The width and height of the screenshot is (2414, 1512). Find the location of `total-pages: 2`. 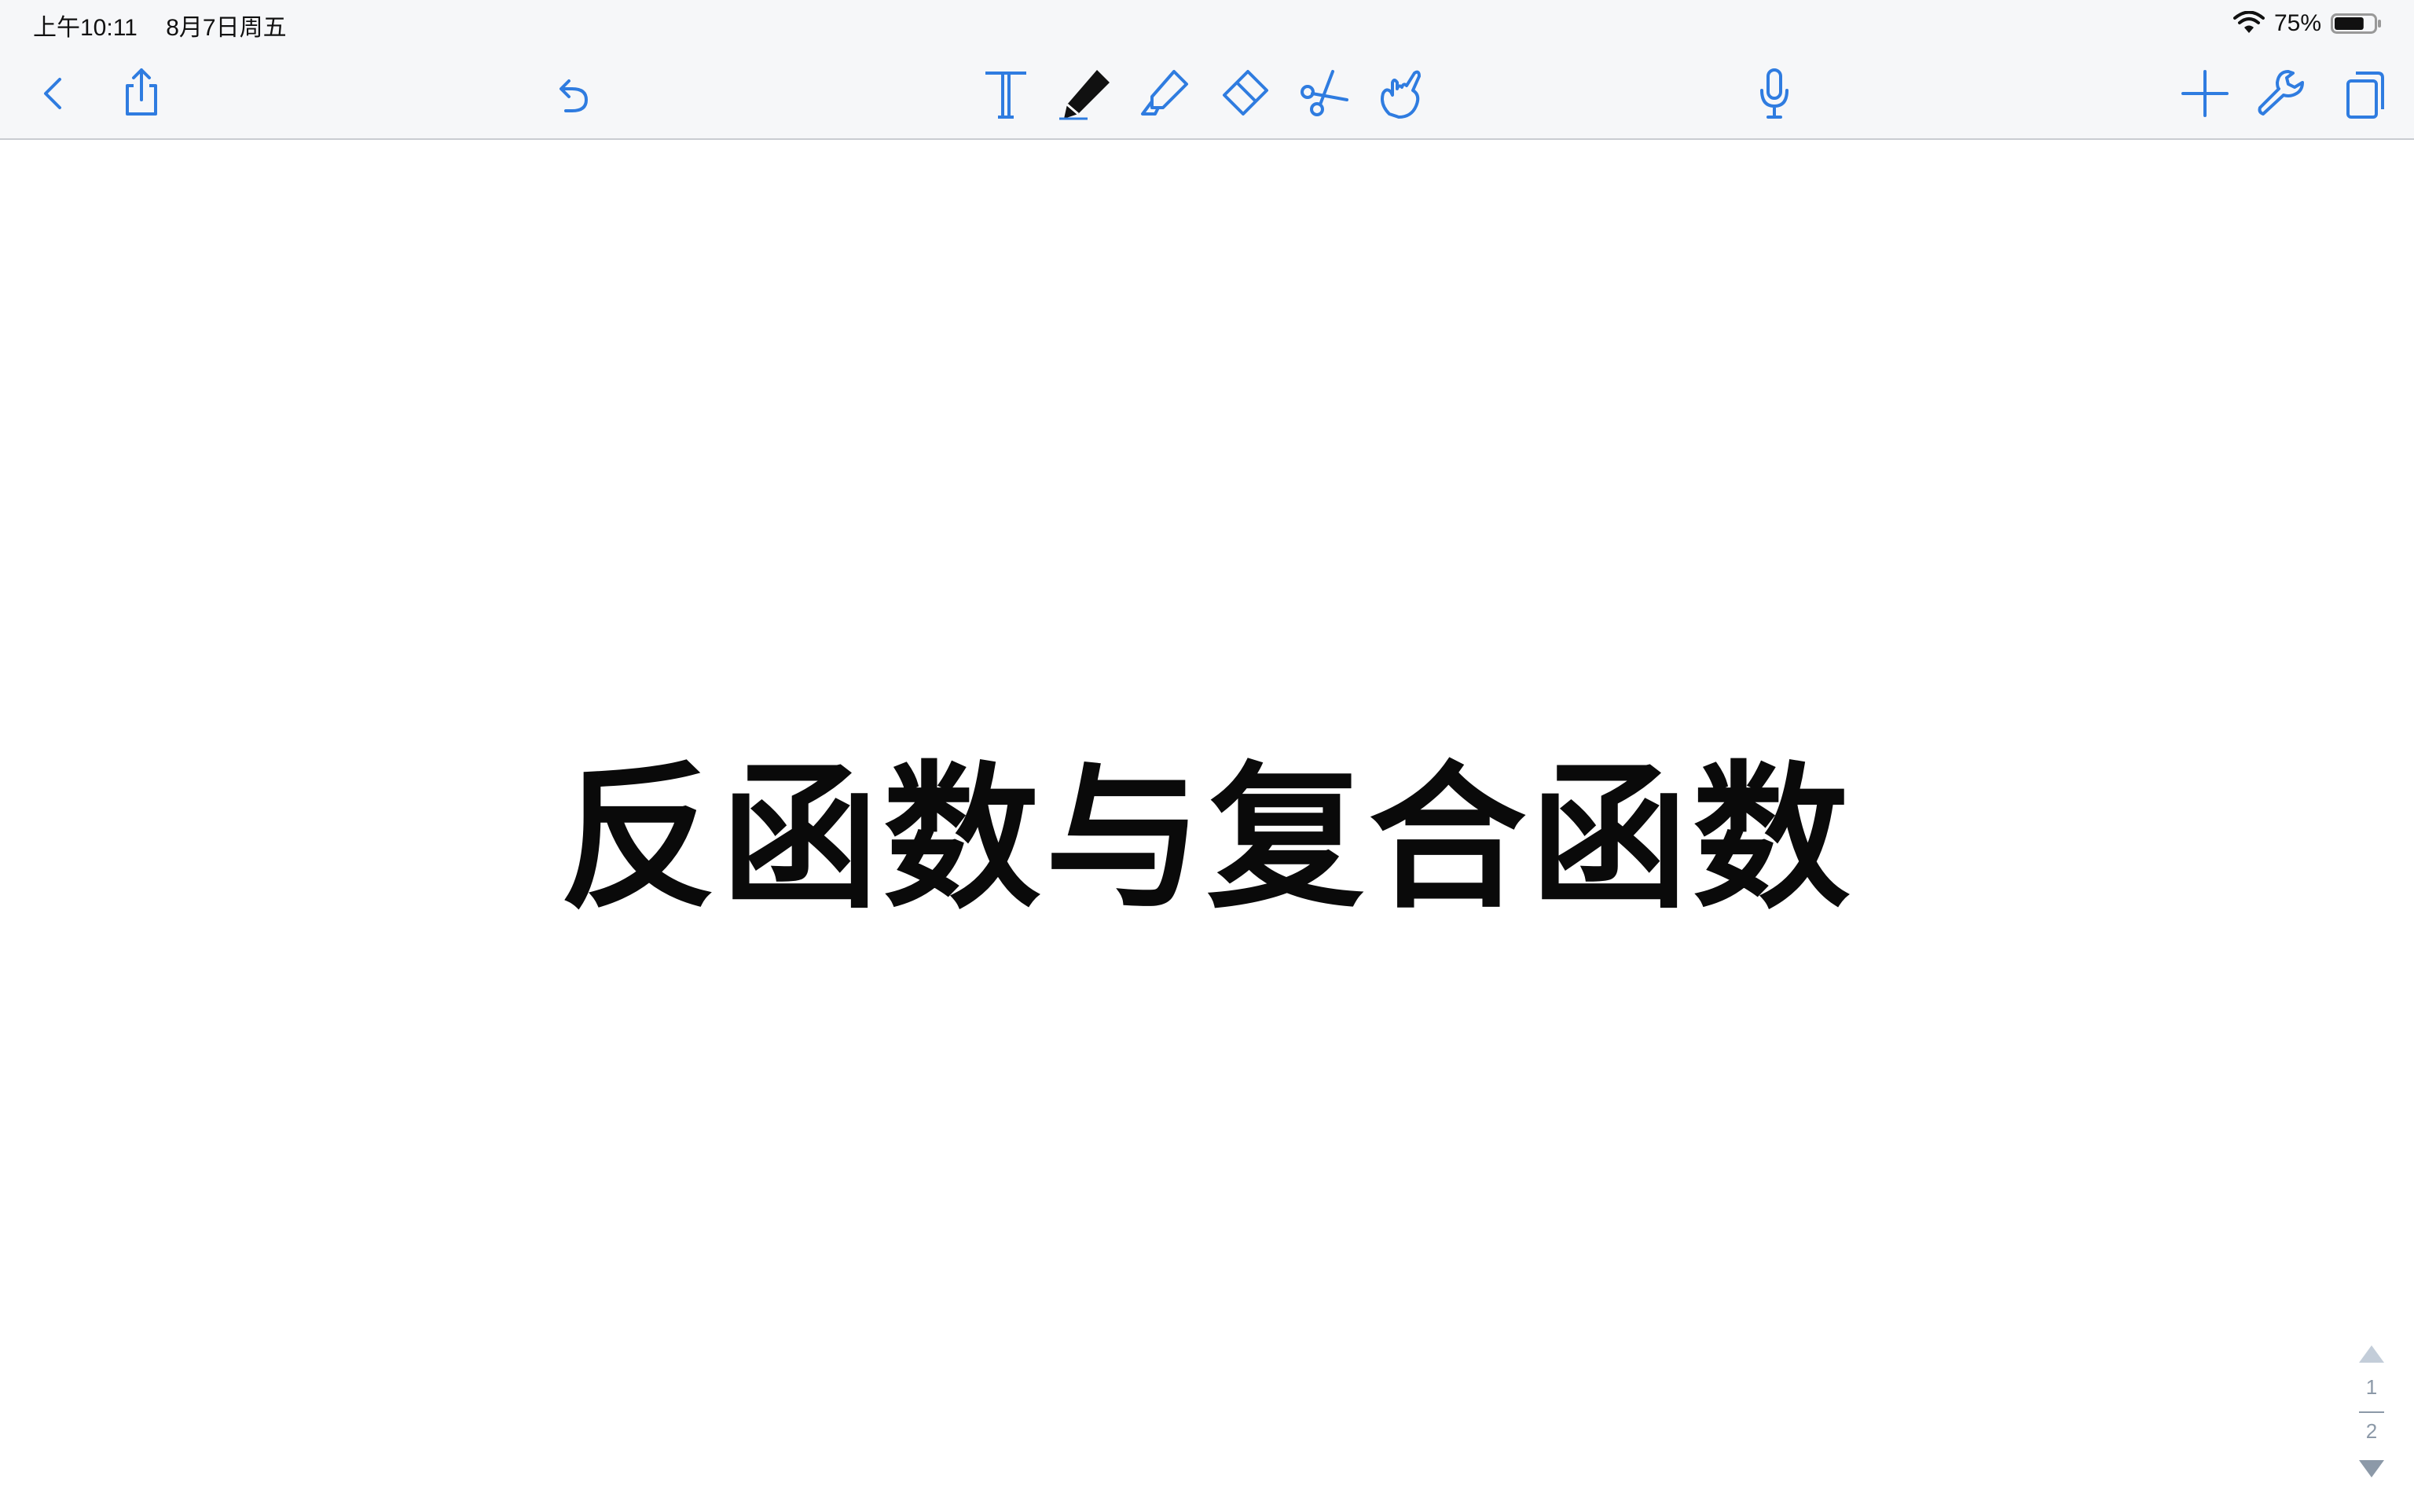

total-pages: 2 is located at coordinates (2371, 1431).